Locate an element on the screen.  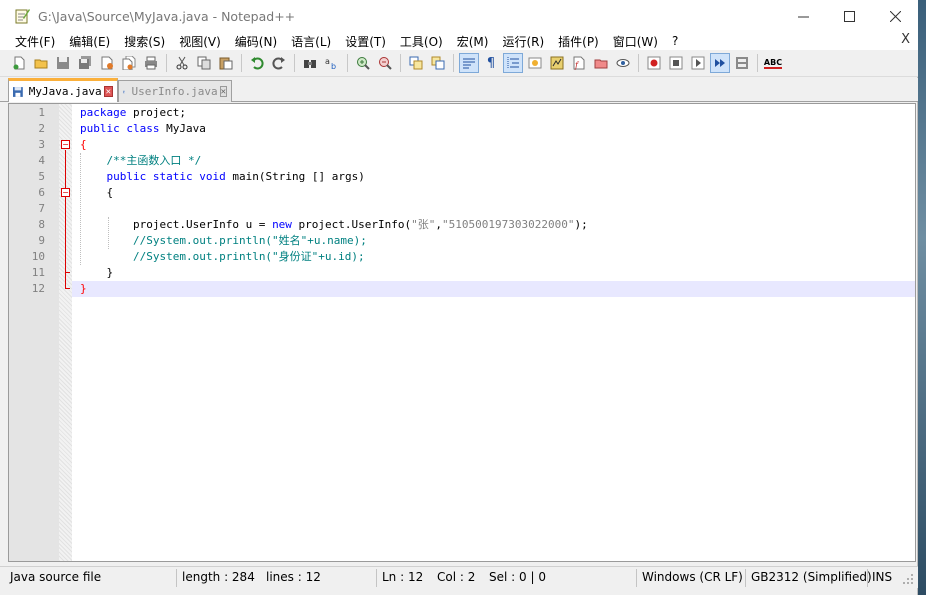
code-line: package project; is located at coordinates (493, 113).